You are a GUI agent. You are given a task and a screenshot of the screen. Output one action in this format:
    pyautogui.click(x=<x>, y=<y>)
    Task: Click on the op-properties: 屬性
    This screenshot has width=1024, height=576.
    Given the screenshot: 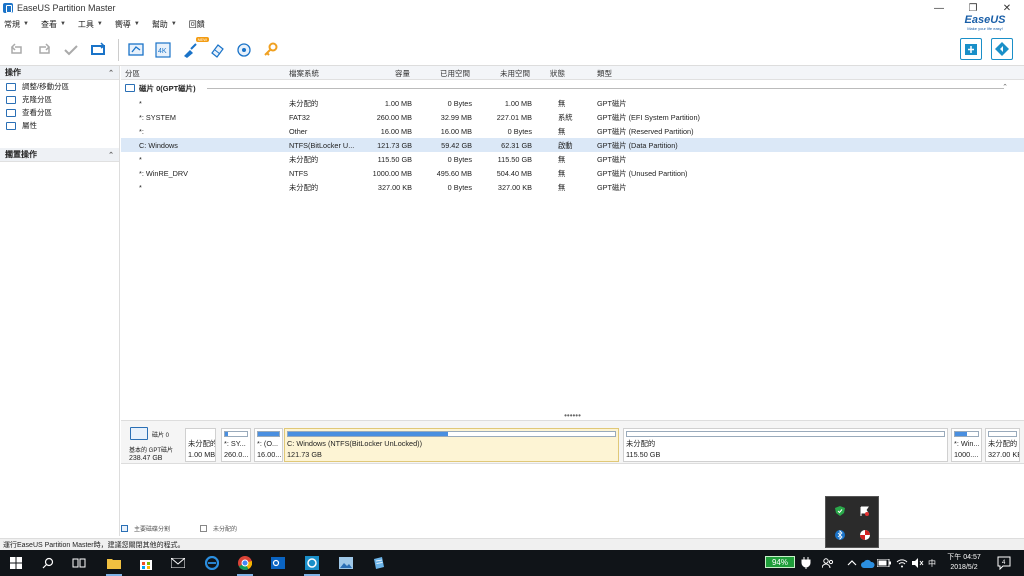 What is the action you would take?
    pyautogui.click(x=59, y=125)
    